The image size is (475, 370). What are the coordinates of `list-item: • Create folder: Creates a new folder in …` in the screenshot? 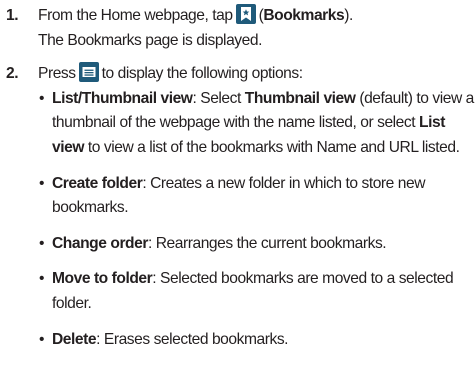 It's located at (256, 196).